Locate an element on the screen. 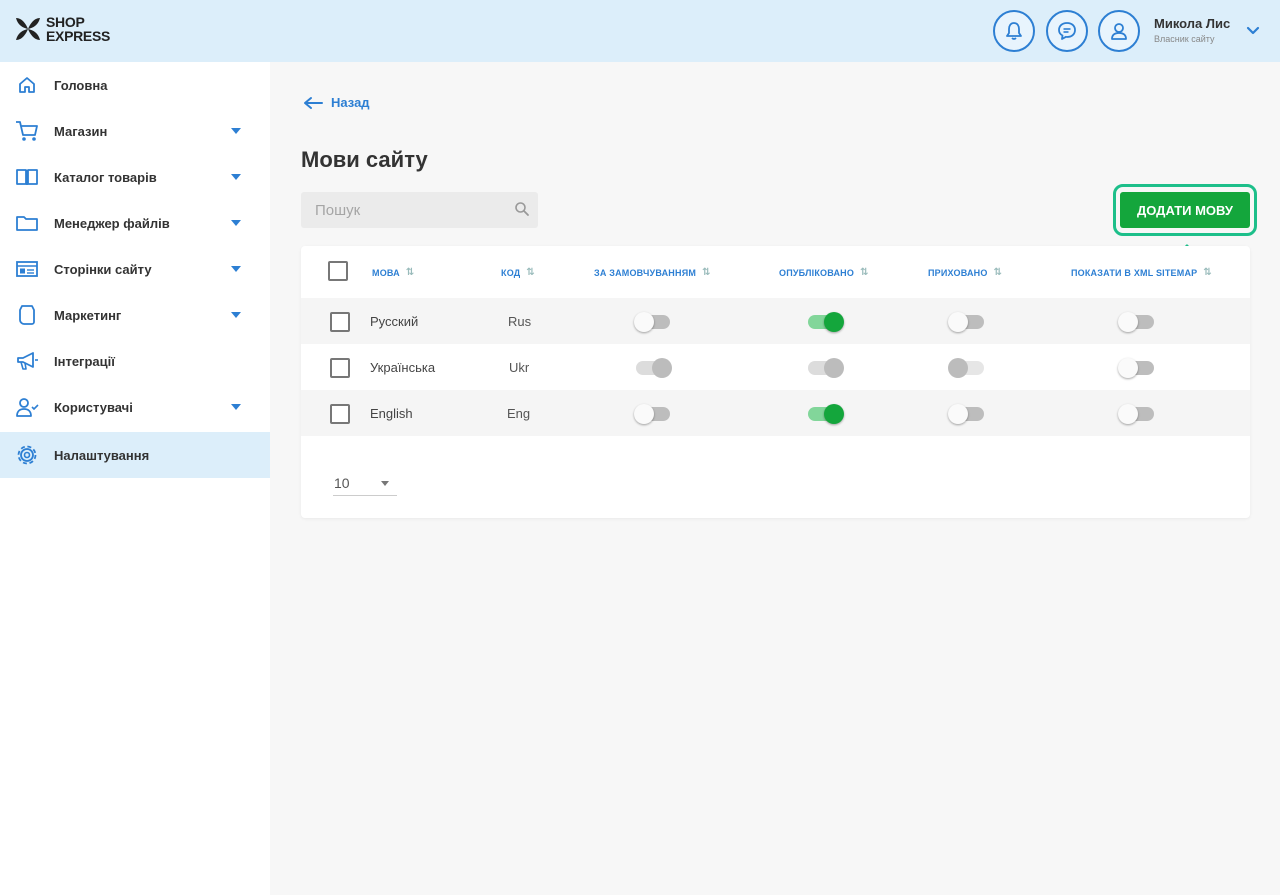  select-all-checkbox is located at coordinates (338, 271).